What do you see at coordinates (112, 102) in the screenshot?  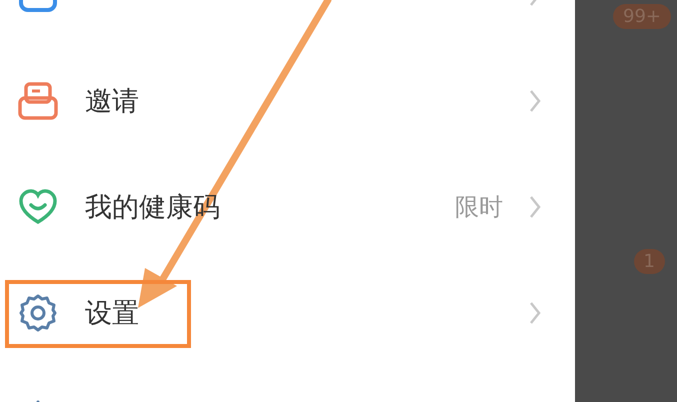 I see `menu-item-label: 邀请` at bounding box center [112, 102].